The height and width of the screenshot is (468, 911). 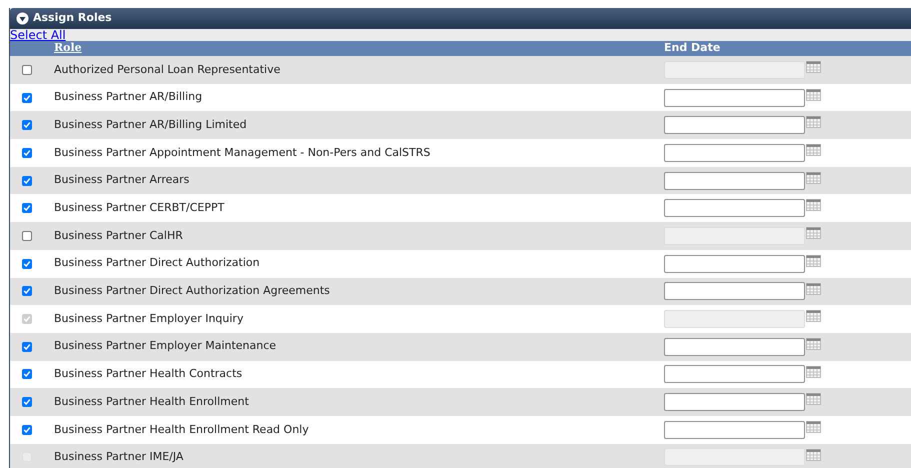 What do you see at coordinates (359, 48) in the screenshot?
I see `column-header: Role` at bounding box center [359, 48].